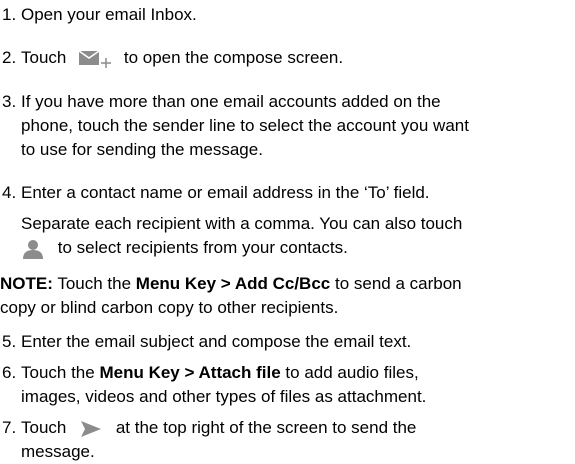 This screenshot has width=575, height=464. What do you see at coordinates (95, 59) in the screenshot?
I see `compose-mail-icon` at bounding box center [95, 59].